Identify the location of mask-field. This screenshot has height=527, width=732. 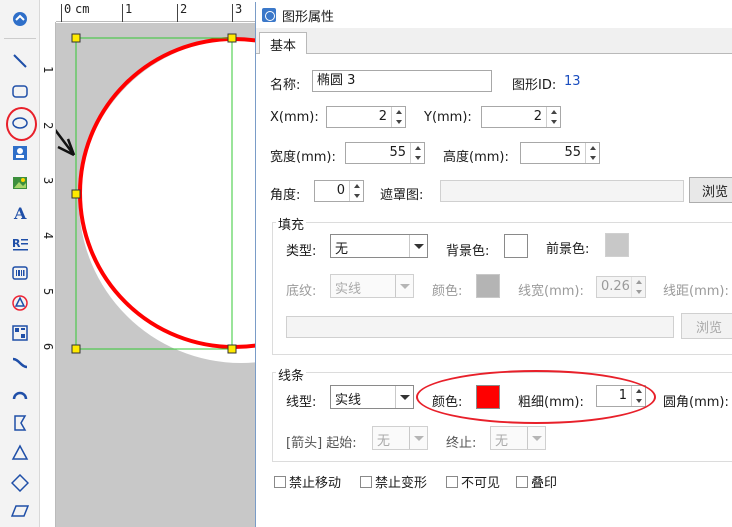
(562, 191).